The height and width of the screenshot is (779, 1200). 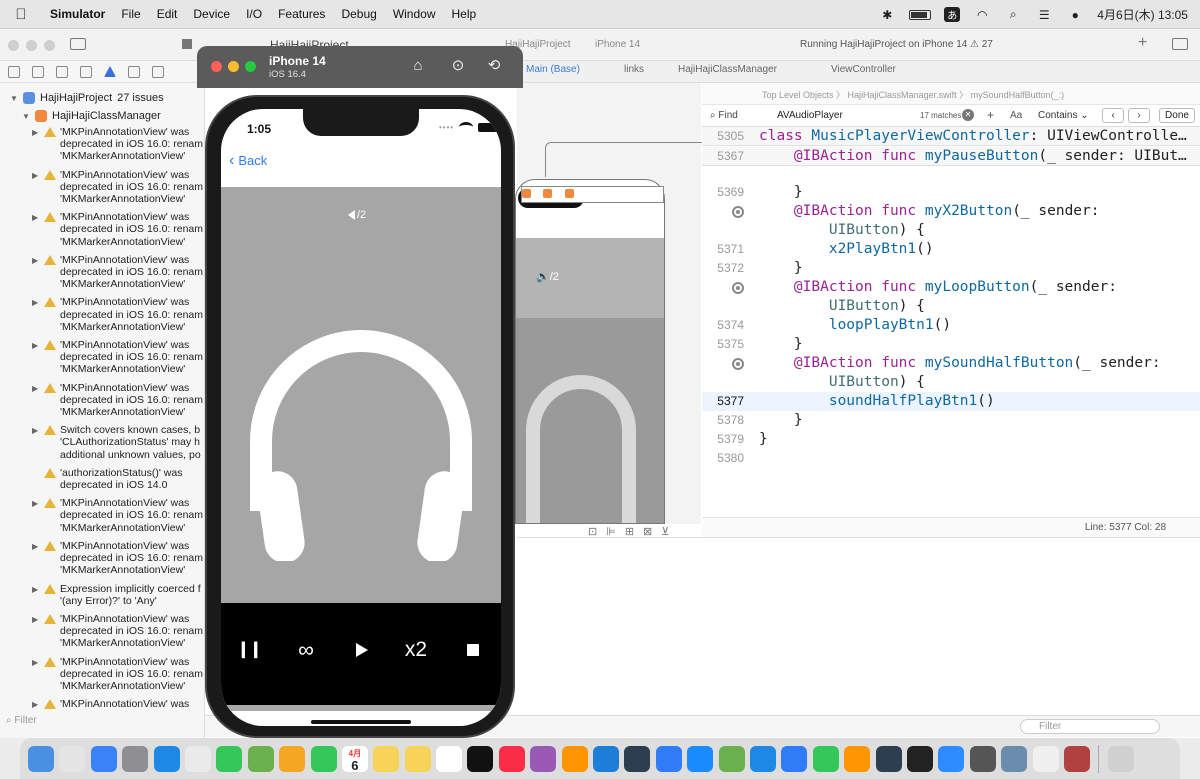 What do you see at coordinates (951, 325) in the screenshot?
I see `code-line: 5374 loopPlayBtn1()` at bounding box center [951, 325].